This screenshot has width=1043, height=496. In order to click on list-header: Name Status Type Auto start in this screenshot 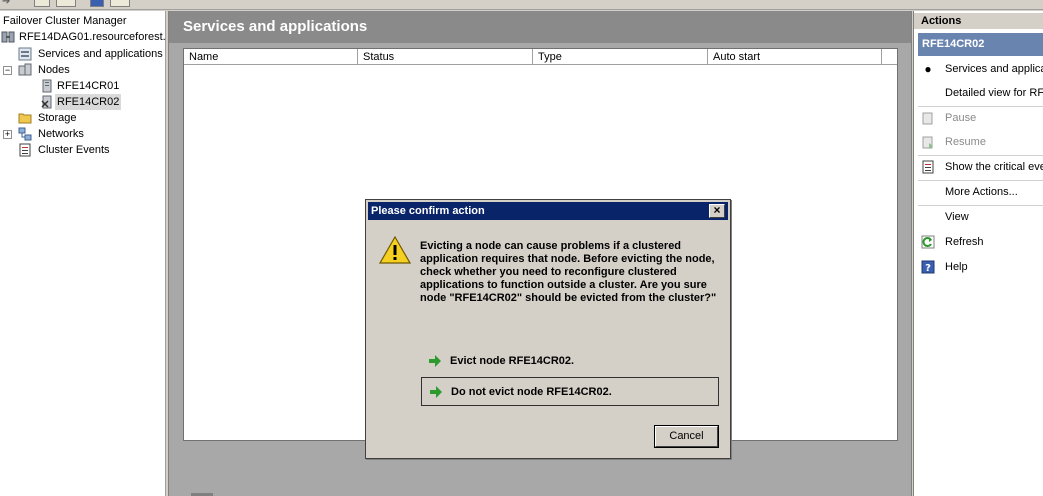, I will do `click(540, 57)`.